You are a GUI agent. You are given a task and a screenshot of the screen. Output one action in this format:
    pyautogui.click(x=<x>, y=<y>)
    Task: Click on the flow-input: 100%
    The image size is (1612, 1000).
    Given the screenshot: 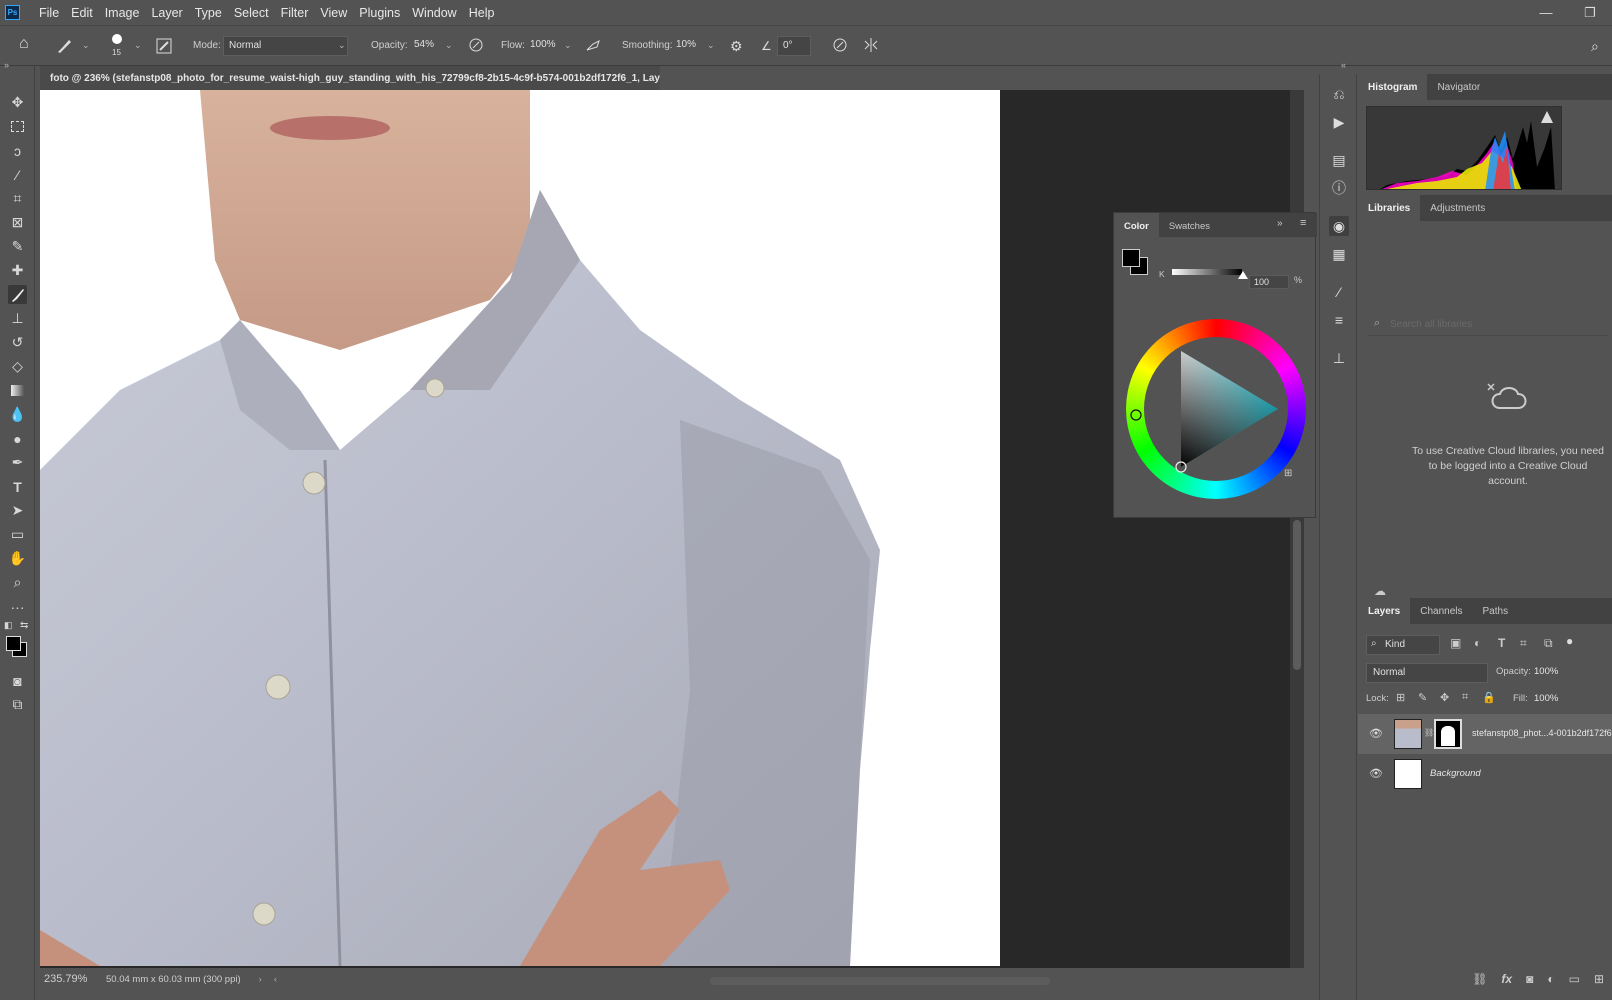 What is the action you would take?
    pyautogui.click(x=544, y=46)
    